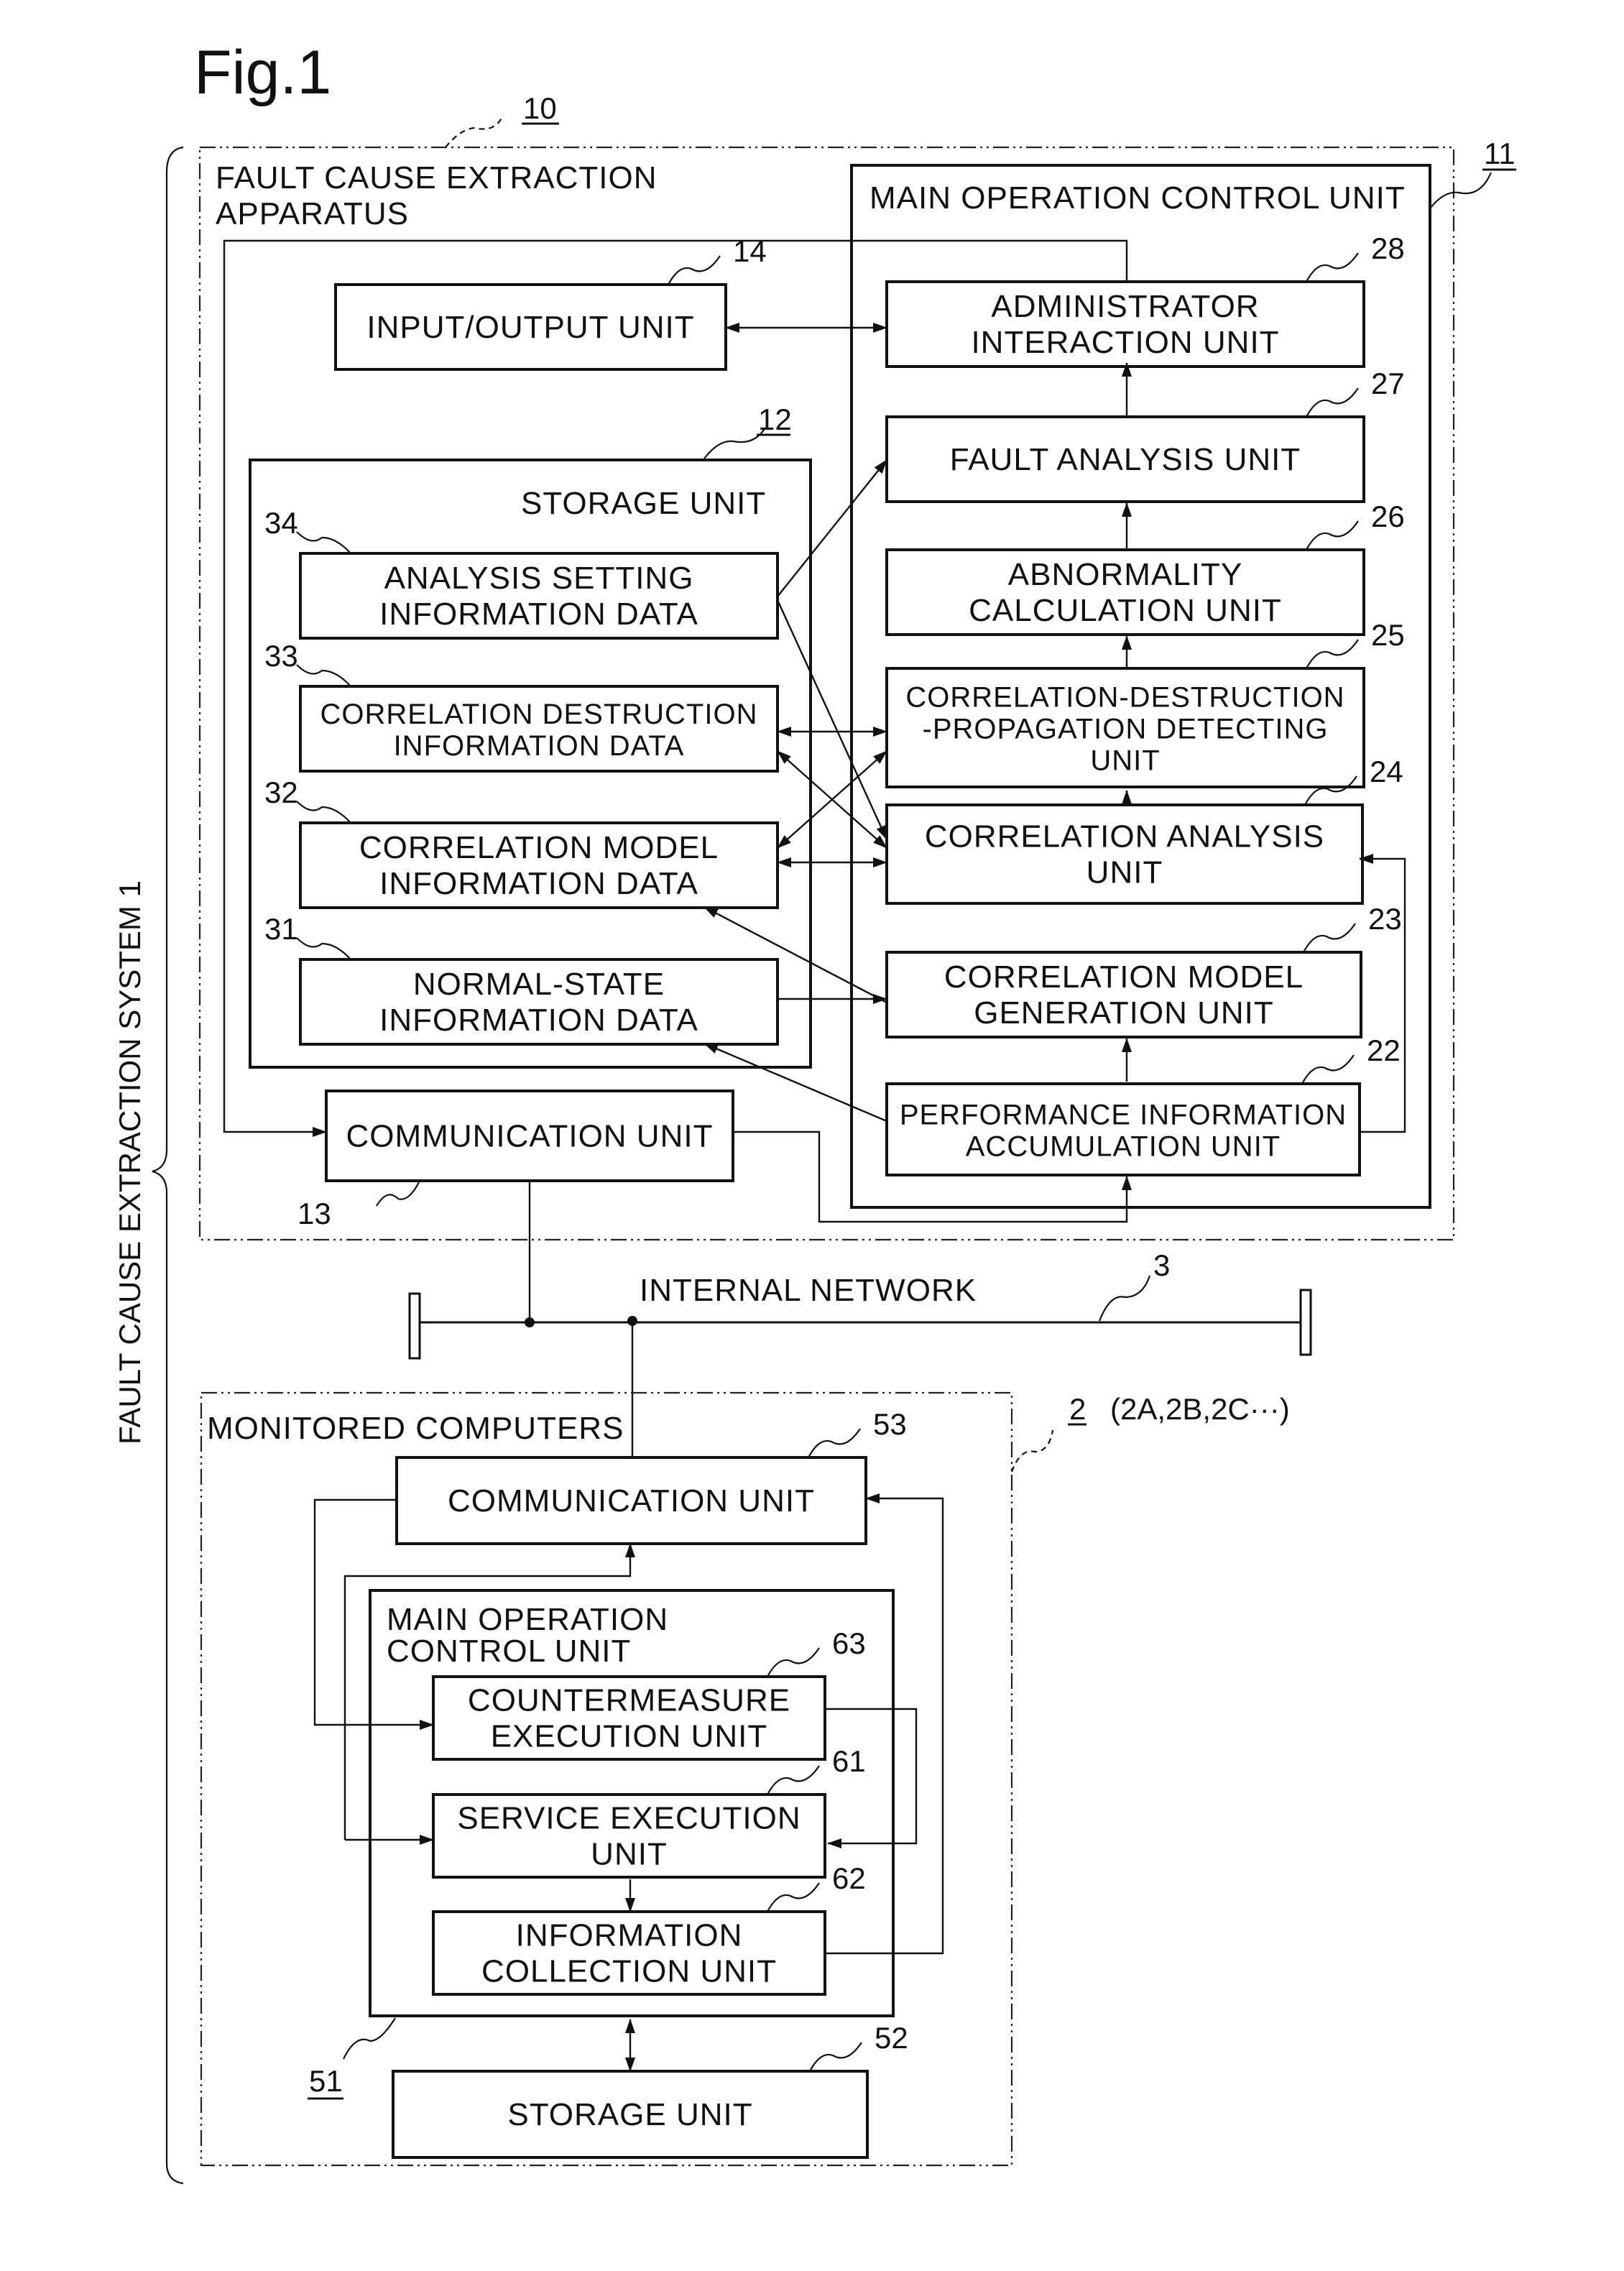  I want to click on apparatus-label-line1: FAULT CAUSE EXTRACTION, so click(436, 177).